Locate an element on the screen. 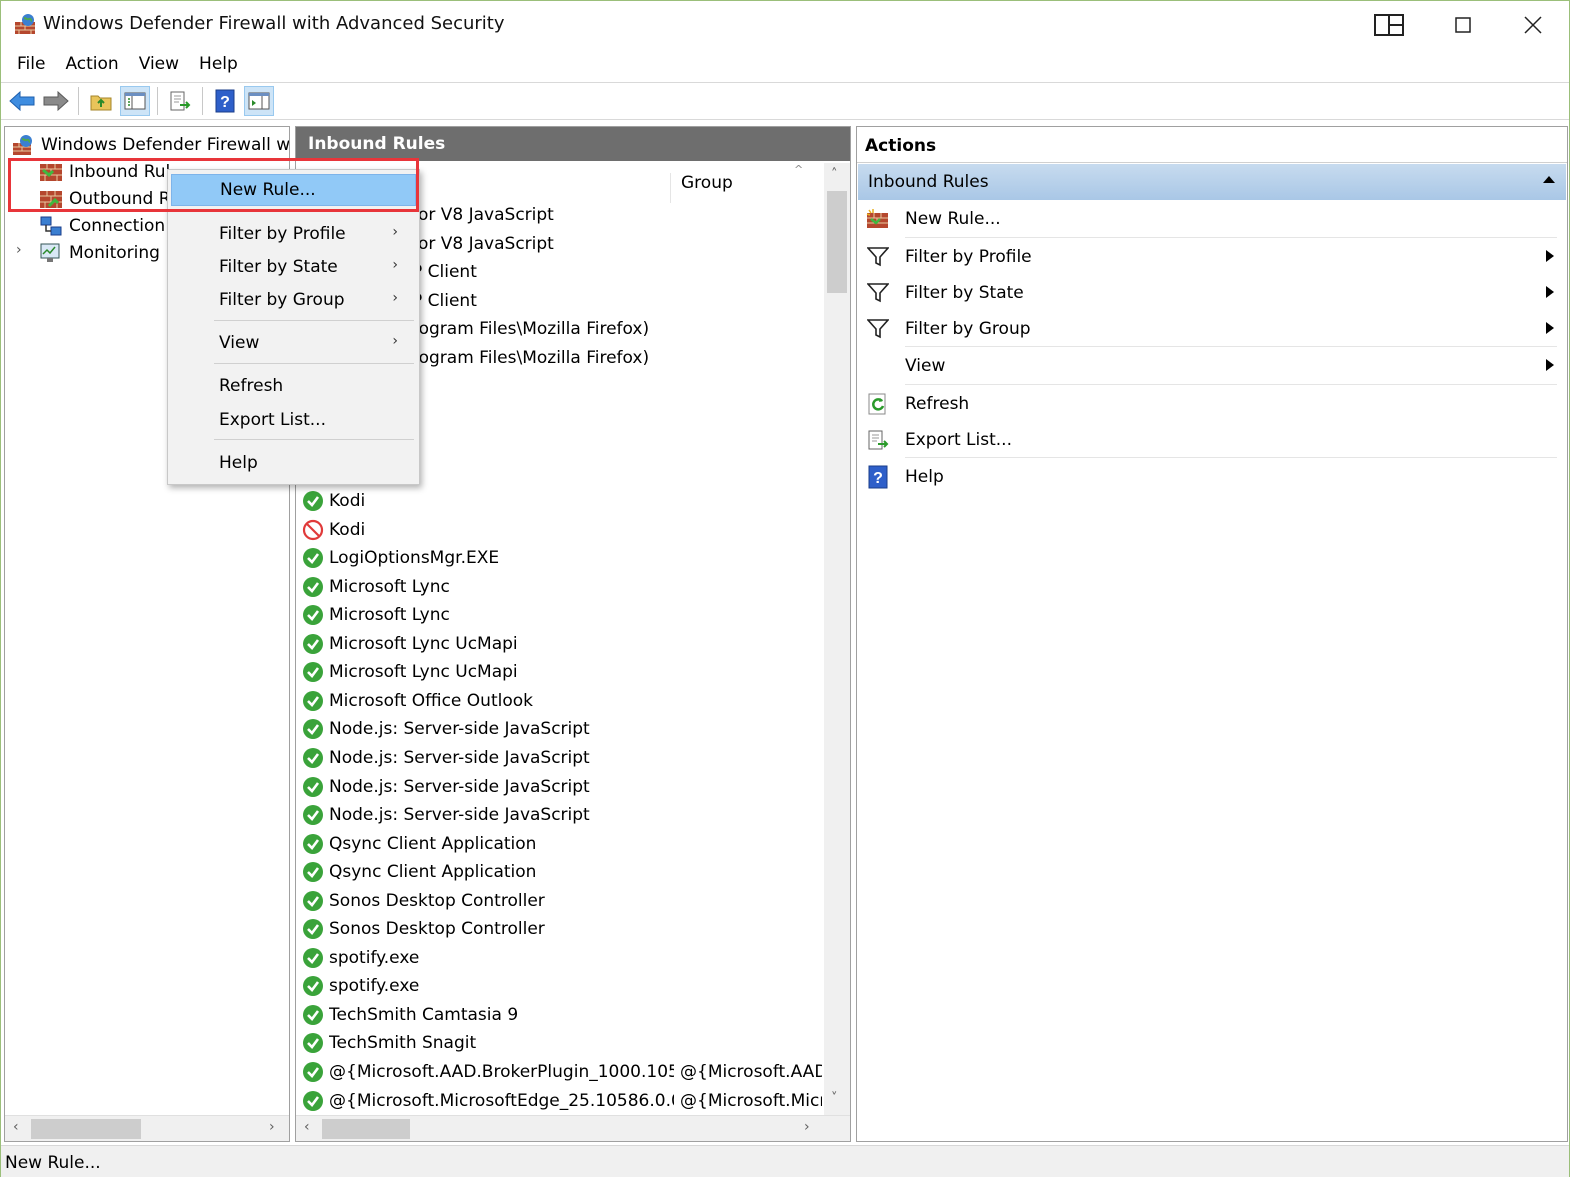  context-menu-label: View is located at coordinates (239, 343).